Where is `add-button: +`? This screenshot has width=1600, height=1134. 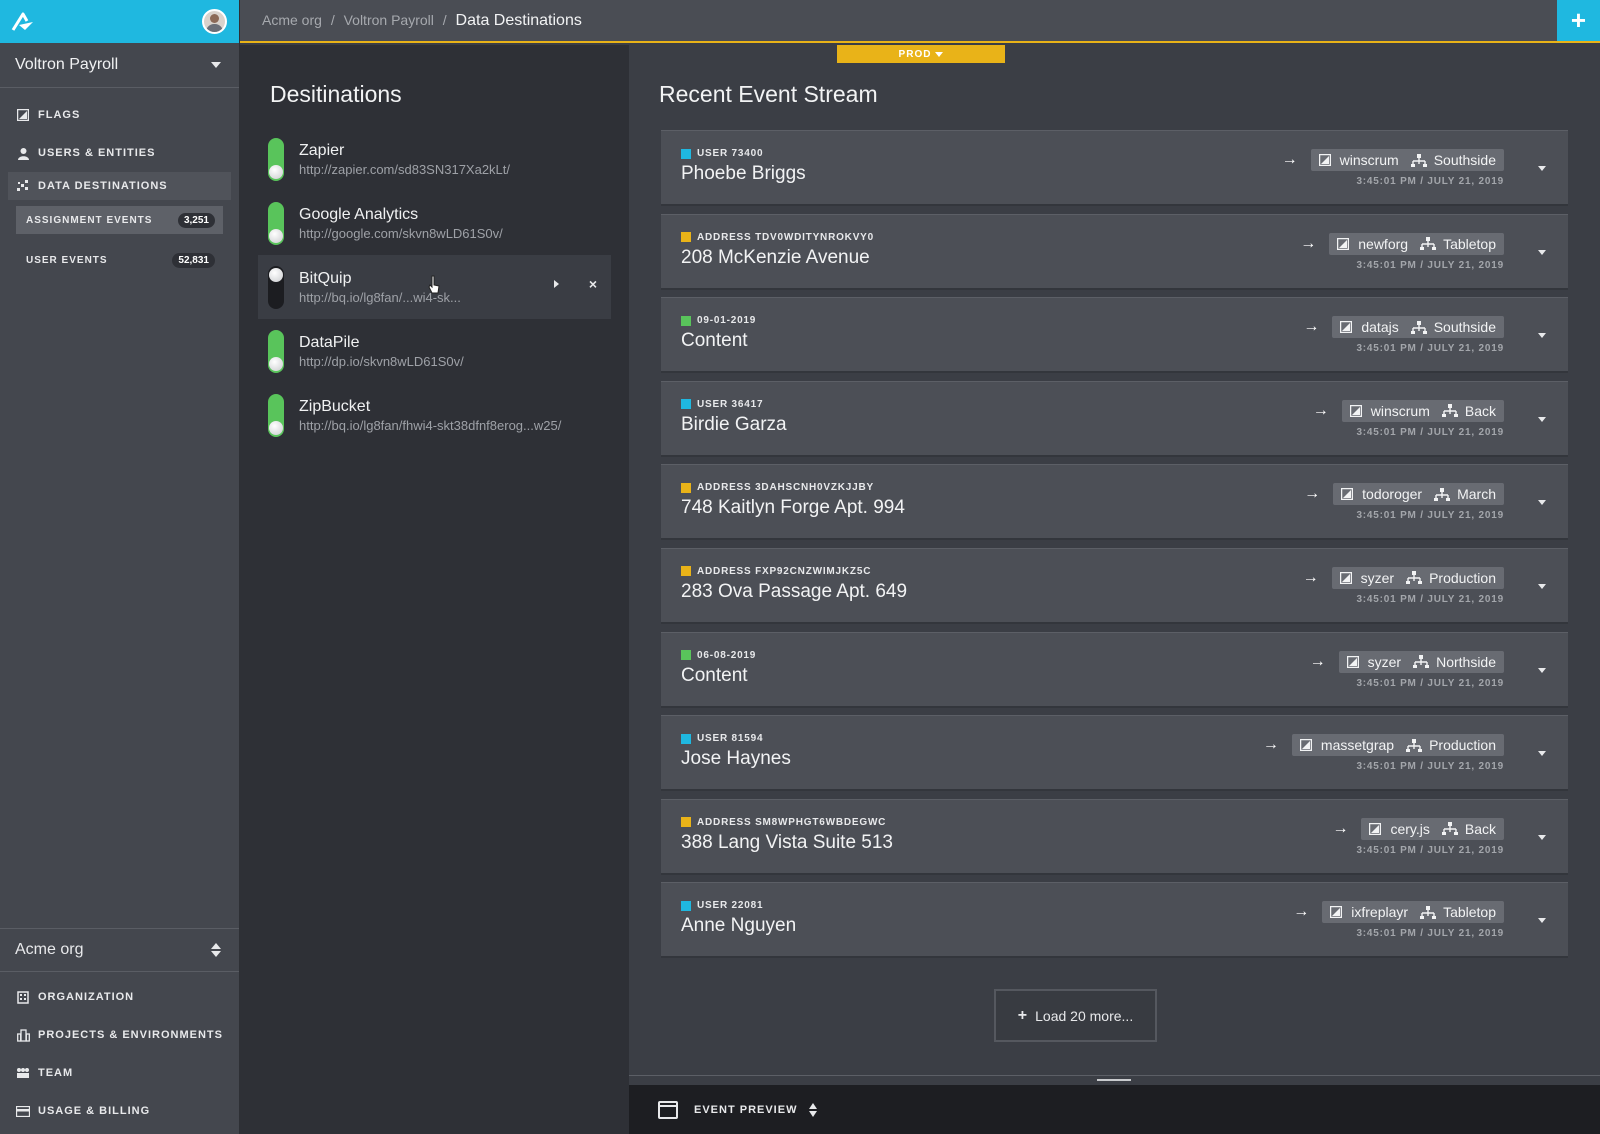 add-button: + is located at coordinates (1578, 20).